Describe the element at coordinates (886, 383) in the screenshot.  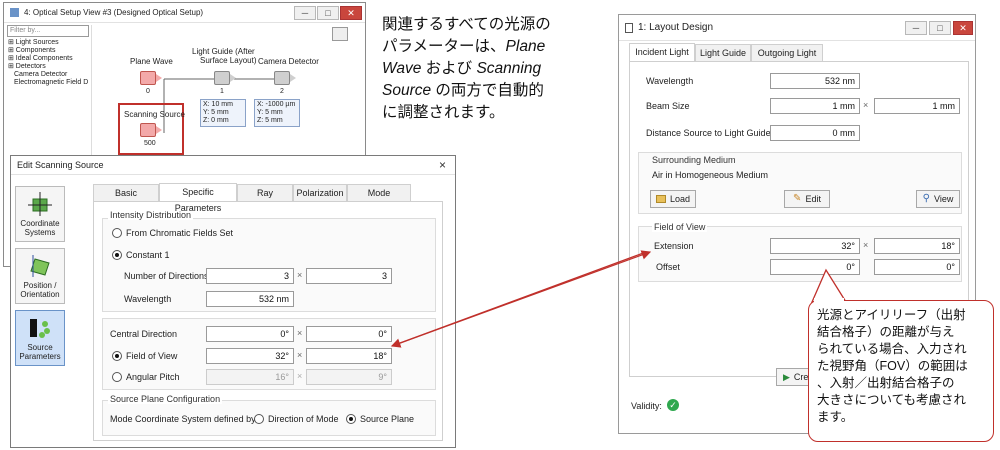
I see `callout-line: 、入射／出射結合格子の` at that location.